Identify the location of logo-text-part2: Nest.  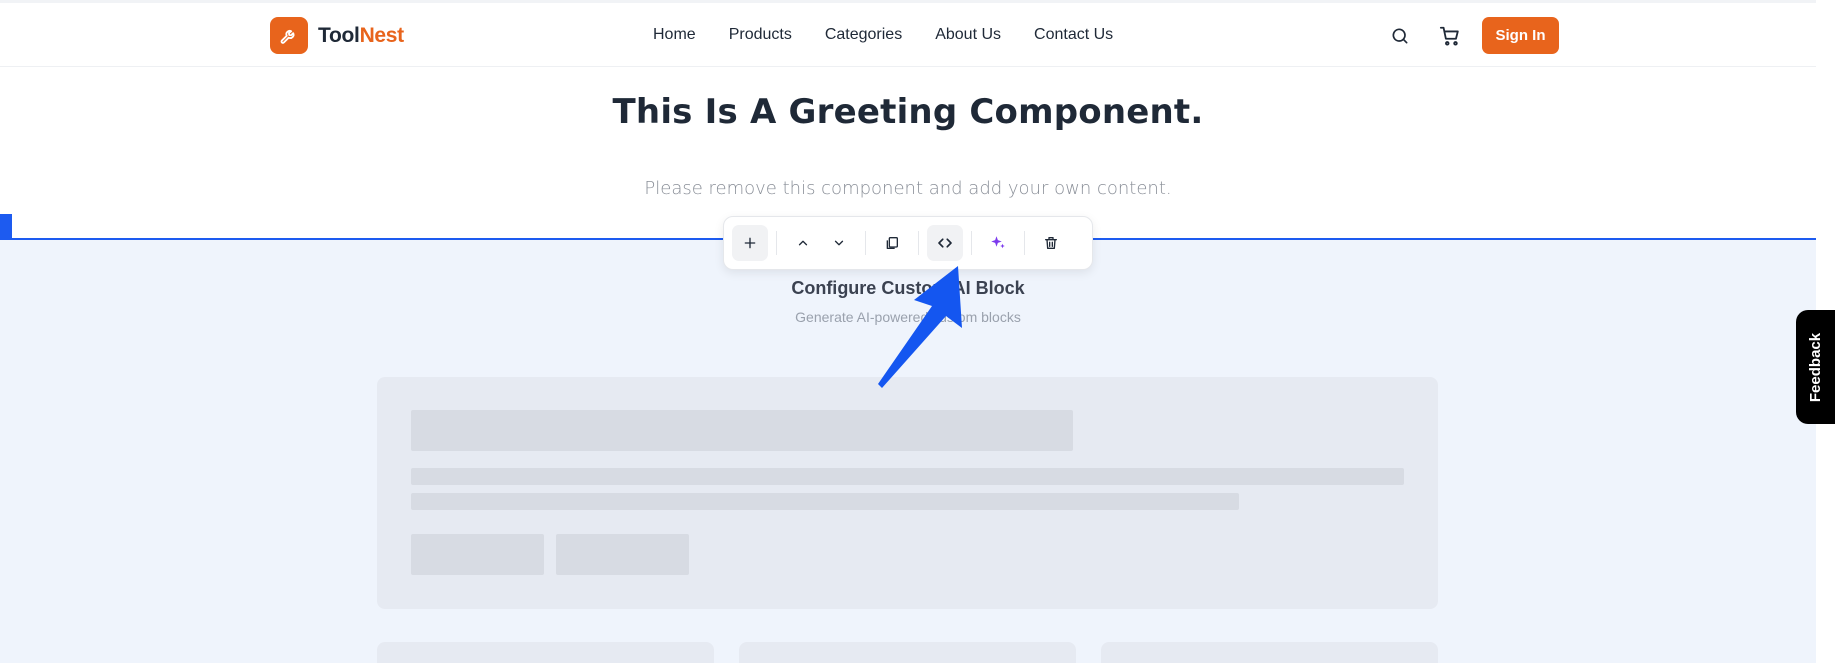
(382, 35).